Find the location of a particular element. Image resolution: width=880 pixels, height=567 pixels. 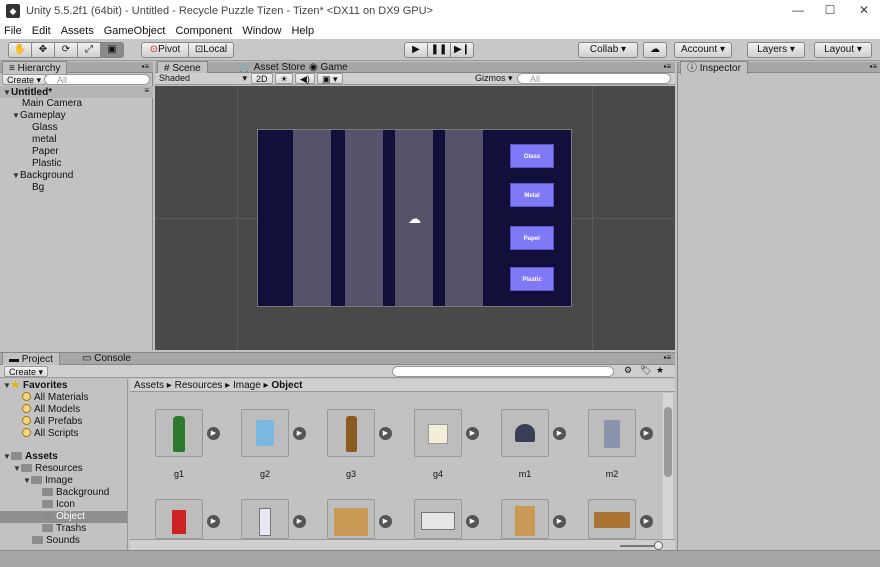

hierarchy-search-input: All is located at coordinates (97, 79).